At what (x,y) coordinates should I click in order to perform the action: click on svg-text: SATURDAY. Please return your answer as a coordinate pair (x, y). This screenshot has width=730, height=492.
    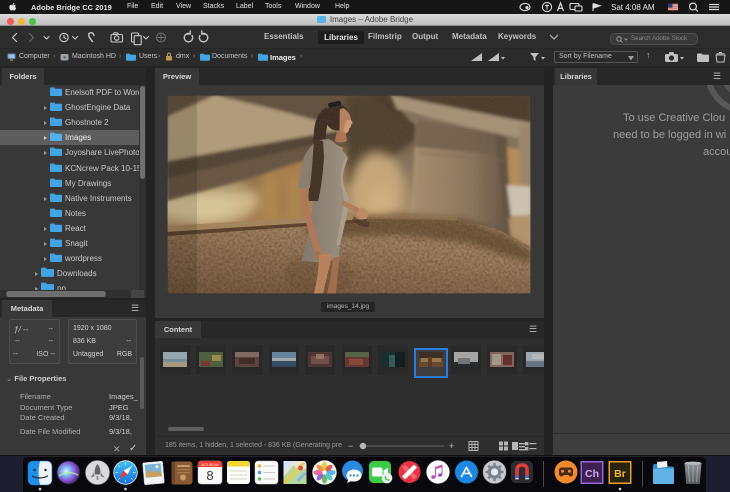
    Looking at the image, I should click on (210, 465).